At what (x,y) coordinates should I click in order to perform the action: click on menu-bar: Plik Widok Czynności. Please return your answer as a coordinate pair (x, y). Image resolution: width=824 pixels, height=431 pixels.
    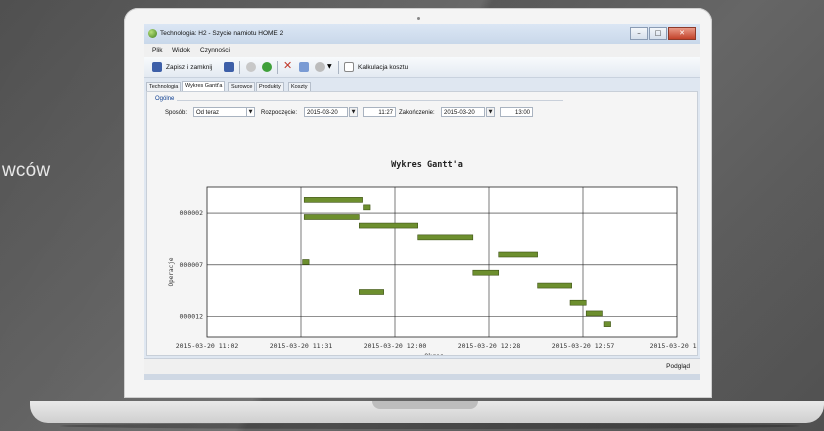
    Looking at the image, I should click on (422, 50).